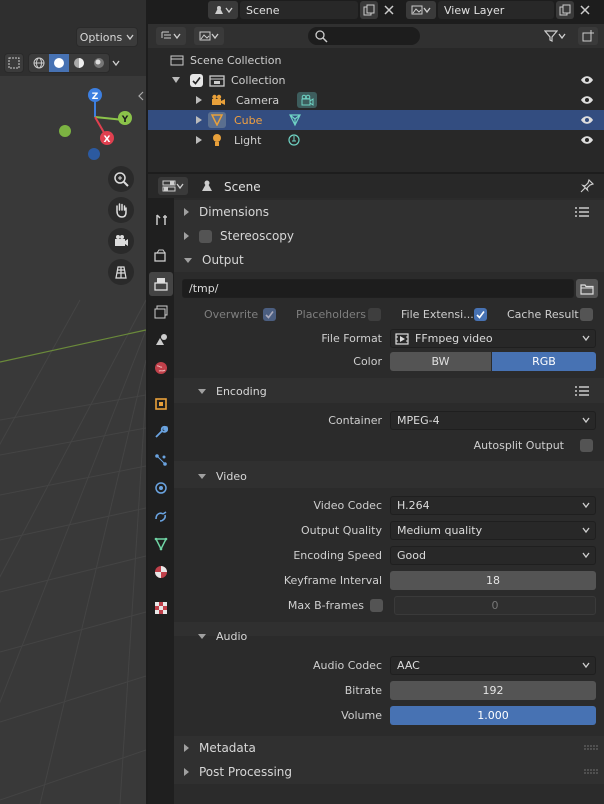 This screenshot has height=804, width=604. What do you see at coordinates (376, 80) in the screenshot?
I see `outliner-row-collection: Collection` at bounding box center [376, 80].